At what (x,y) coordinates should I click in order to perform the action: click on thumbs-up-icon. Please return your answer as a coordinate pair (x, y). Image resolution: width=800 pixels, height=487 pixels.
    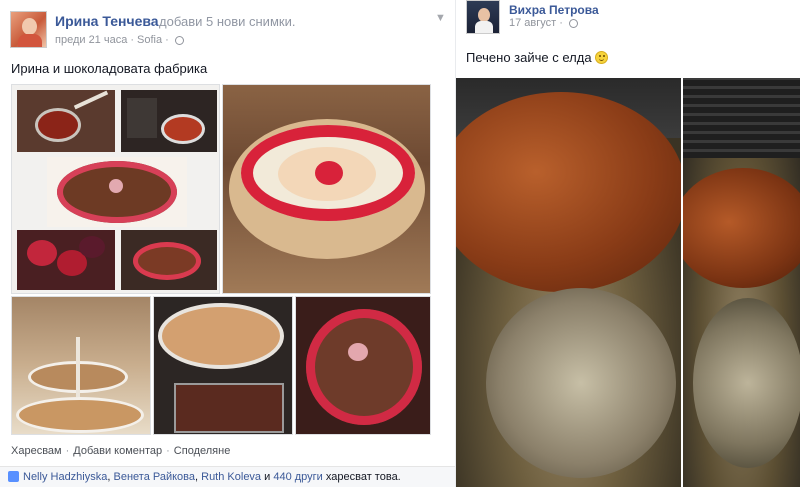
    Looking at the image, I should click on (13, 476).